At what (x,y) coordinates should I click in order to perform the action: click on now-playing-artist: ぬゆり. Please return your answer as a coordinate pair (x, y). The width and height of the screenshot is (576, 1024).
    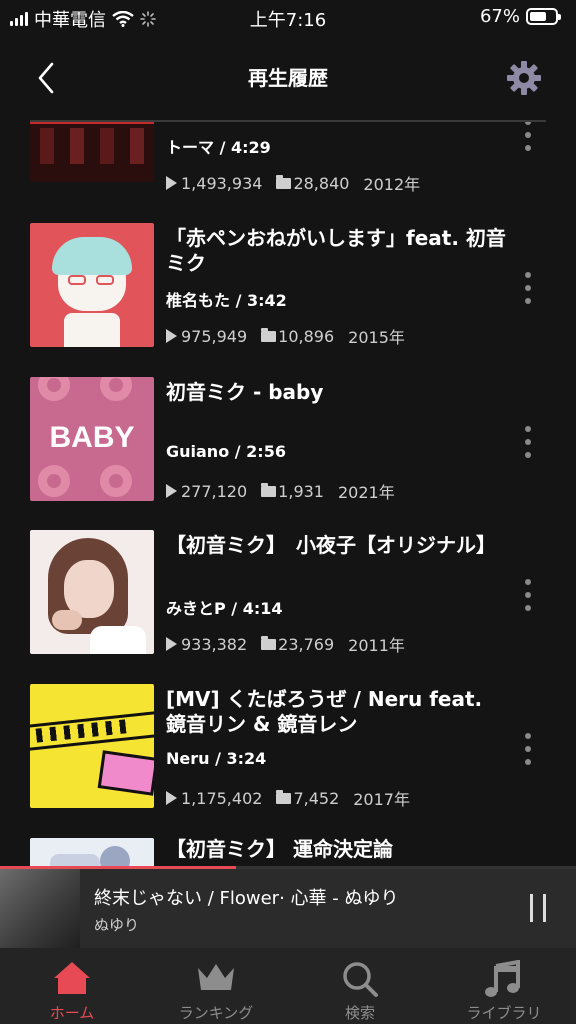
    Looking at the image, I should click on (117, 925).